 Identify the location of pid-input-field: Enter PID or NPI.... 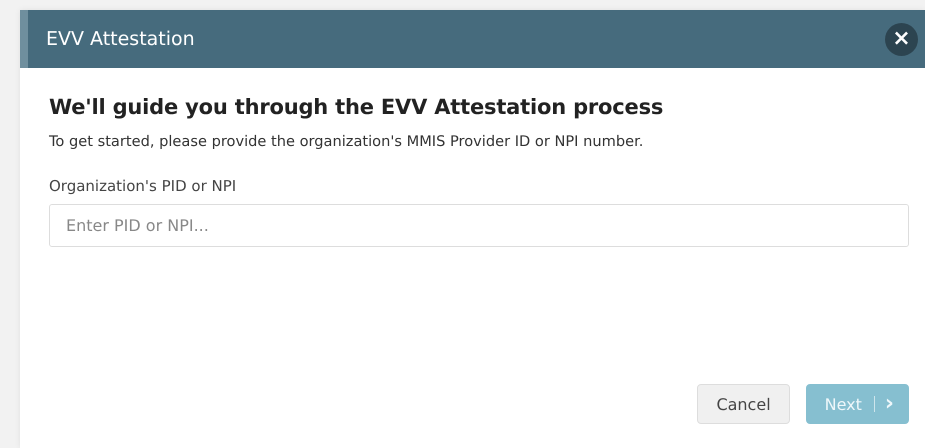
(479, 225).